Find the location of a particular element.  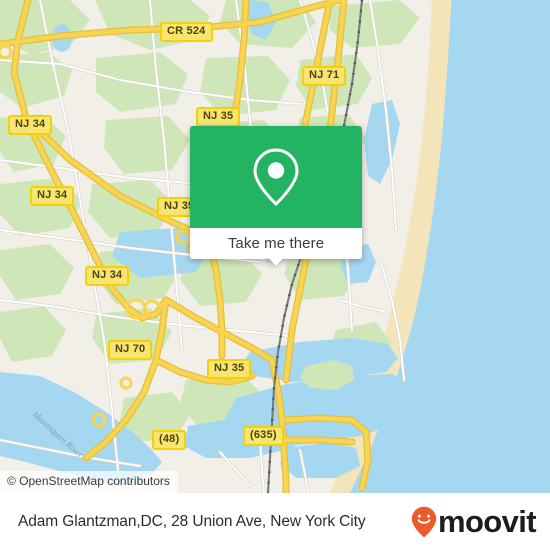

road-shield-nj-70: NJ 70 is located at coordinates (130, 350).